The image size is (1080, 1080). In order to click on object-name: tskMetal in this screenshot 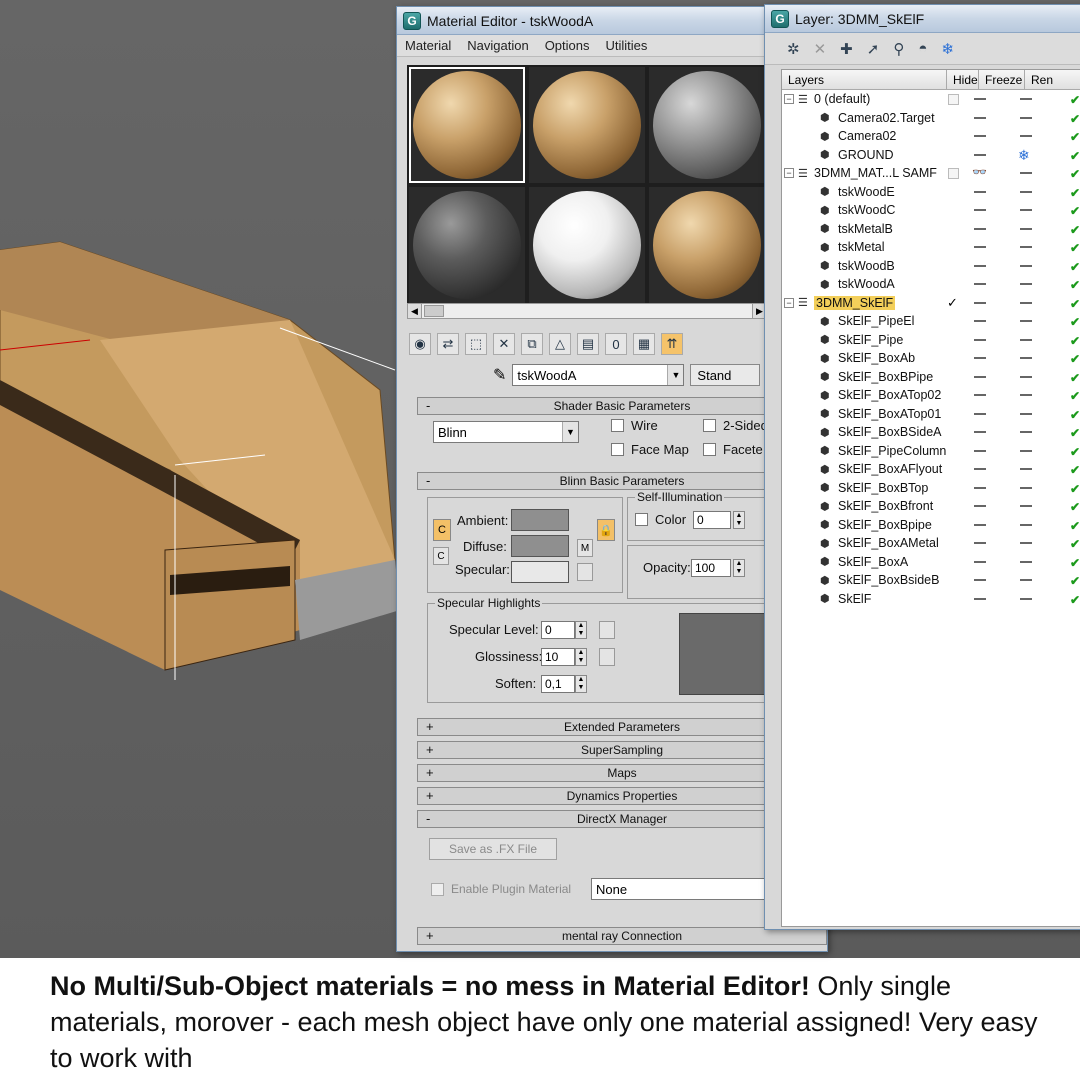, I will do `click(861, 247)`.